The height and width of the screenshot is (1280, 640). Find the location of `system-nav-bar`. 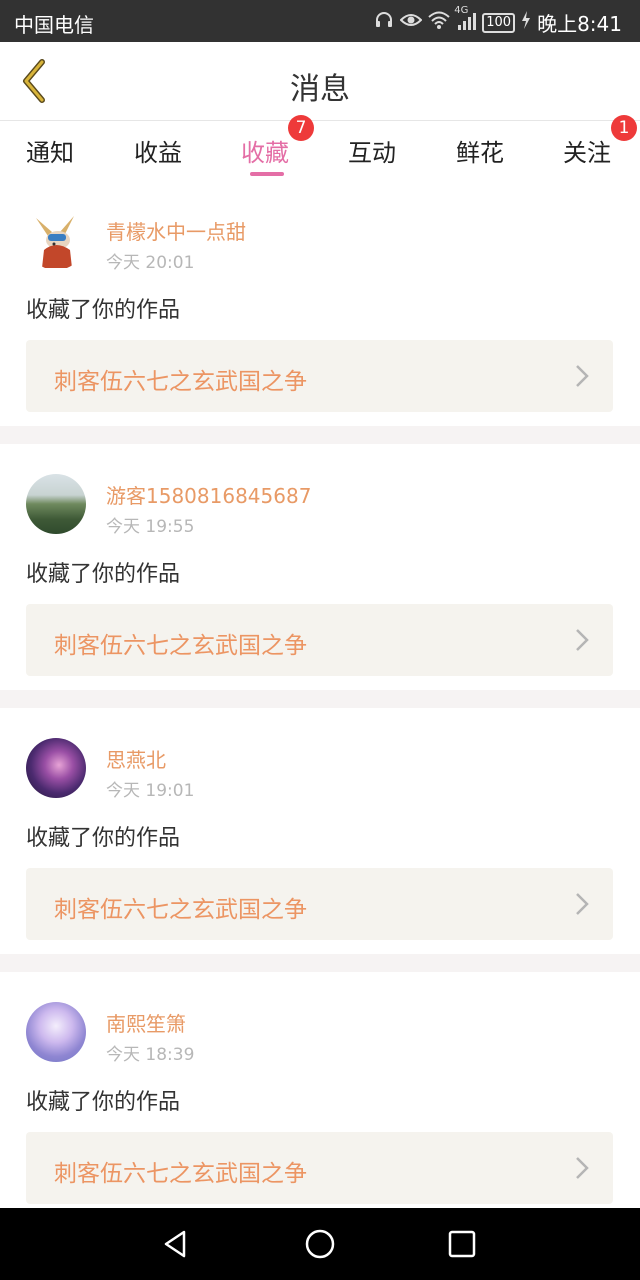

system-nav-bar is located at coordinates (320, 1244).